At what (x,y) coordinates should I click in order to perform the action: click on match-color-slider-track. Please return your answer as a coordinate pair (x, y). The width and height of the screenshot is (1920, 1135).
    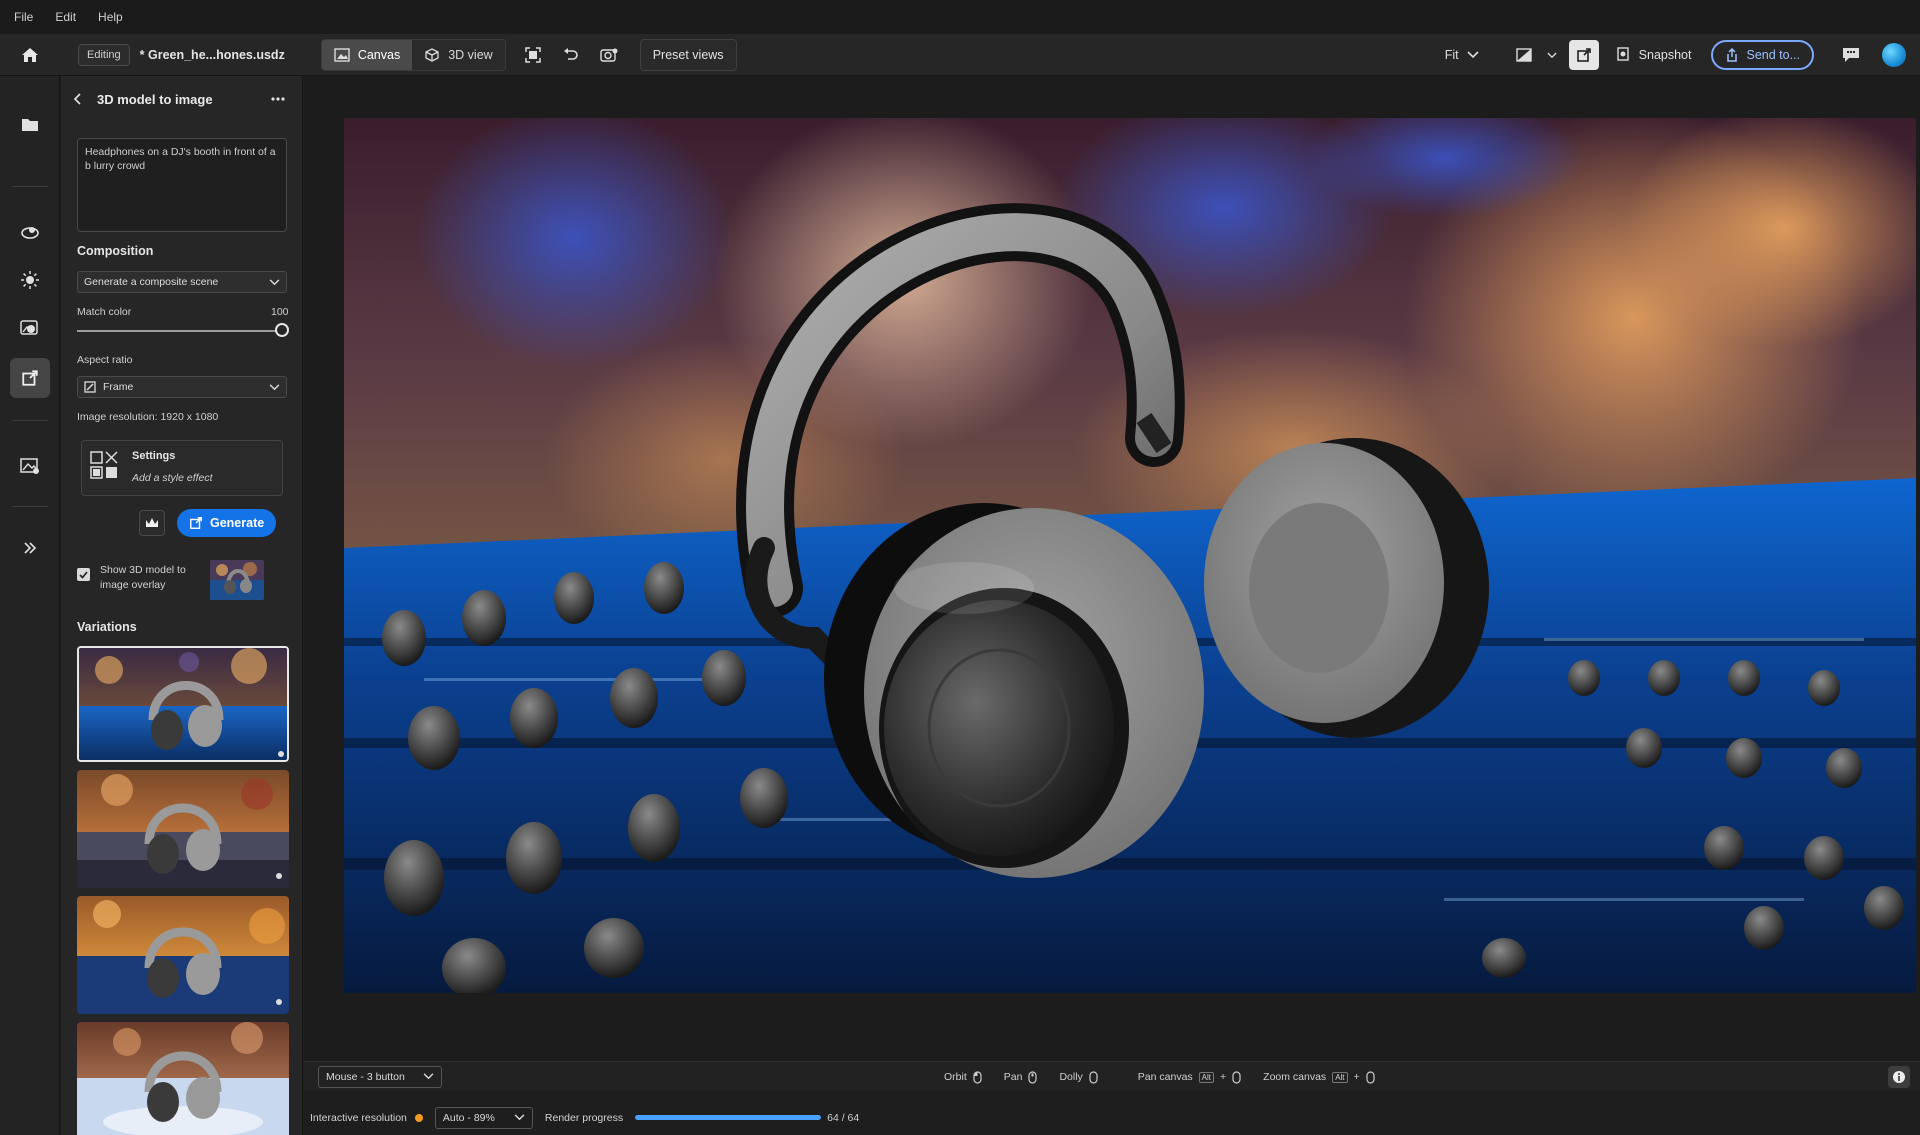
    Looking at the image, I should click on (180, 331).